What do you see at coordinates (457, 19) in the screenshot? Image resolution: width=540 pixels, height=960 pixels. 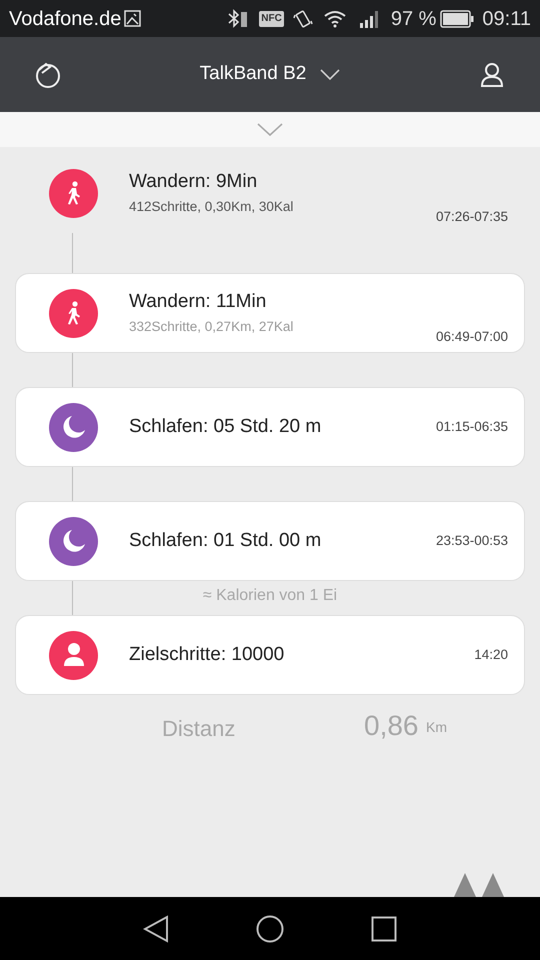 I see `battery-icon` at bounding box center [457, 19].